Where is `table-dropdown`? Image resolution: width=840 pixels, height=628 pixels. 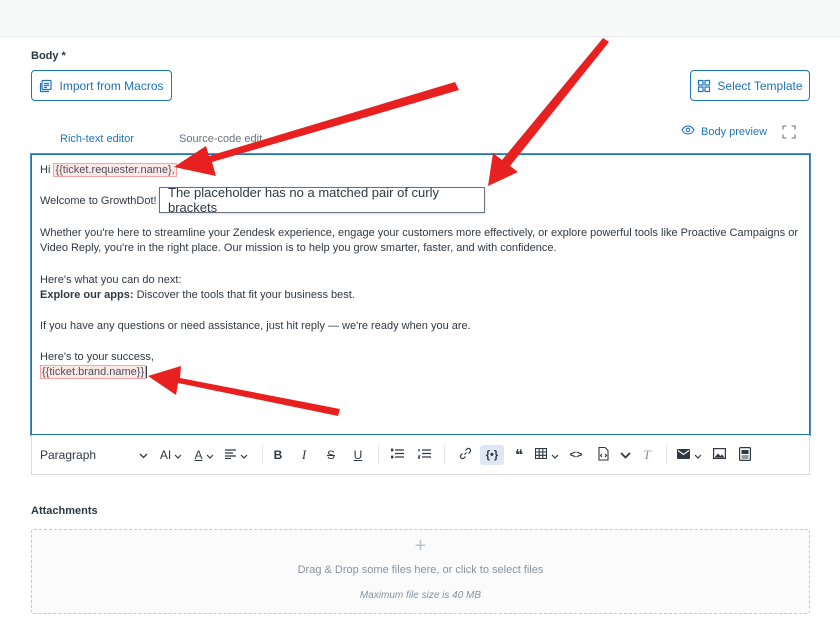
table-dropdown is located at coordinates (547, 455).